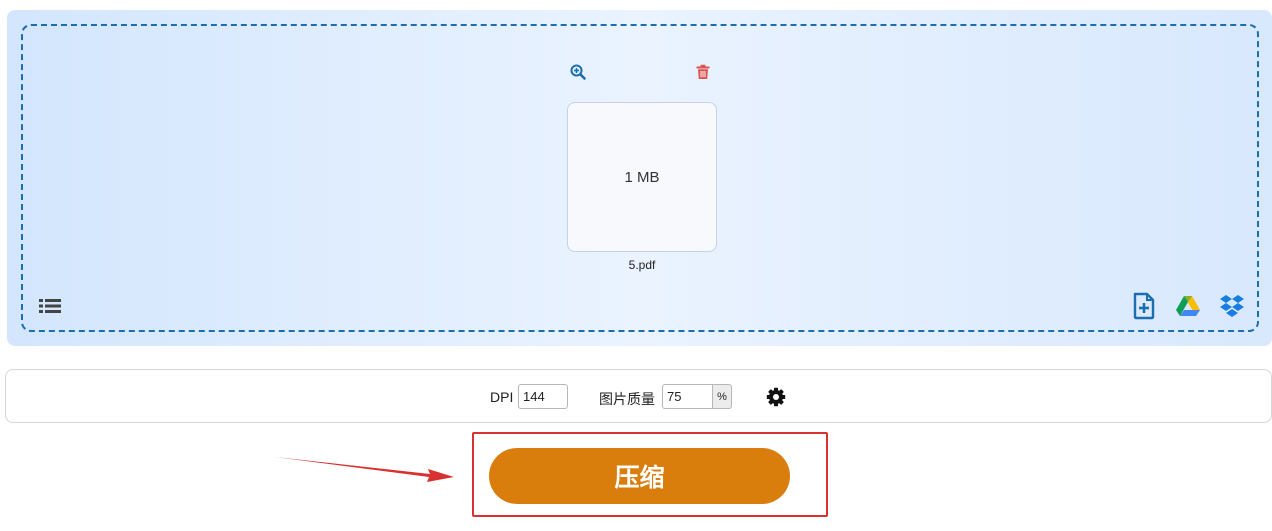  I want to click on dpi-input, so click(543, 396).